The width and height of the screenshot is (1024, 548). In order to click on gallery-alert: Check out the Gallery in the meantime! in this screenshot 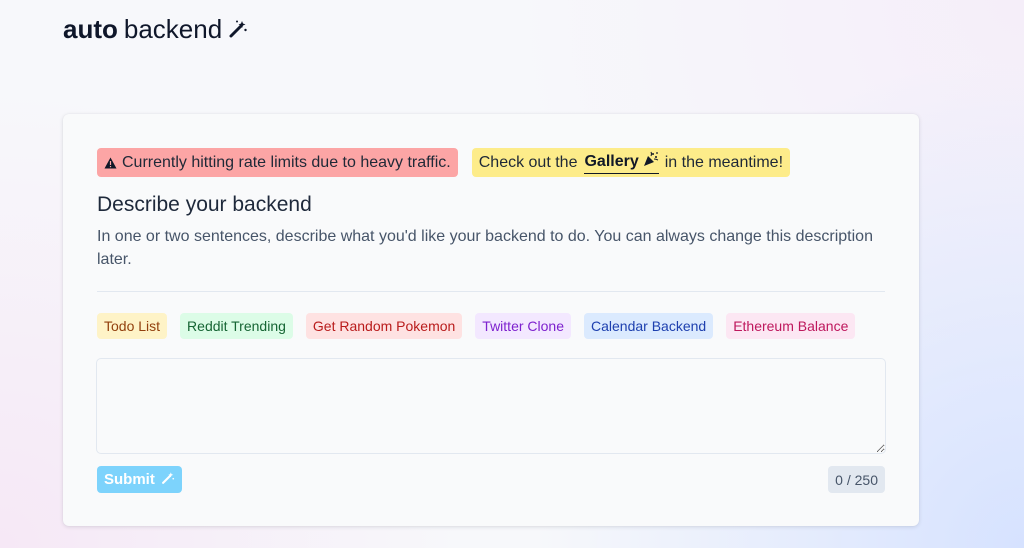, I will do `click(631, 162)`.